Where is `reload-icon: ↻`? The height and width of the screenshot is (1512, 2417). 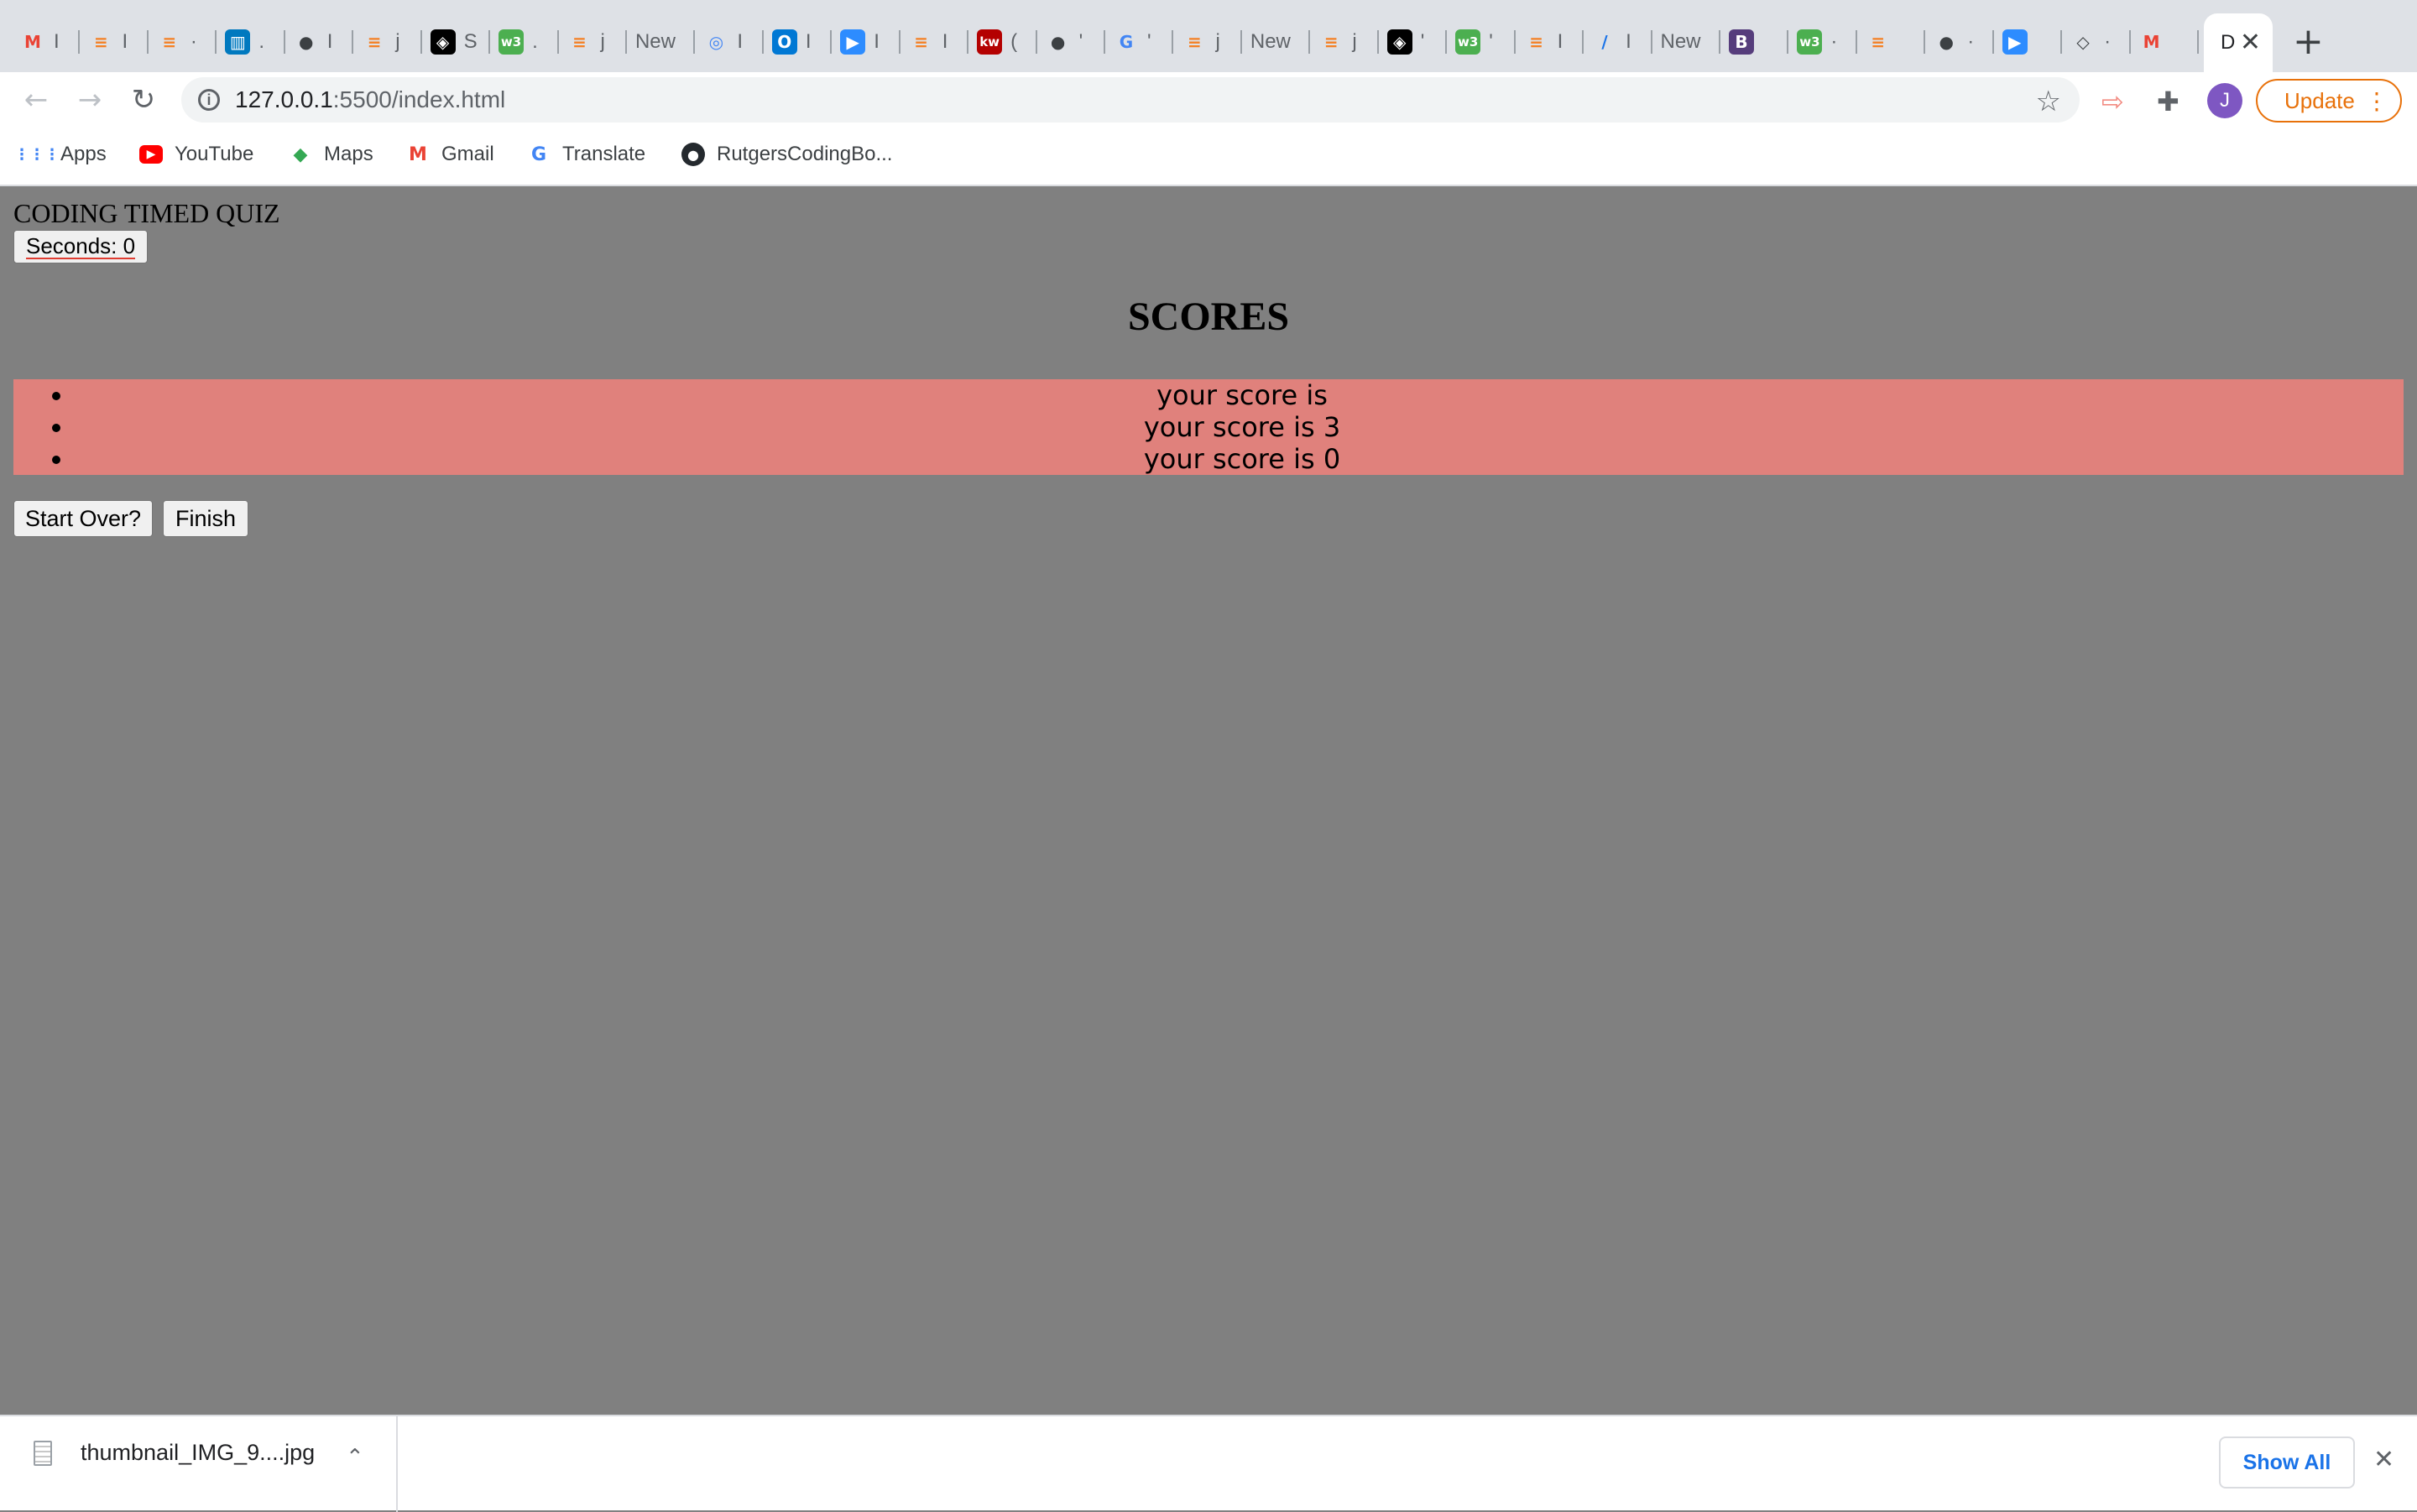 reload-icon: ↻ is located at coordinates (143, 99).